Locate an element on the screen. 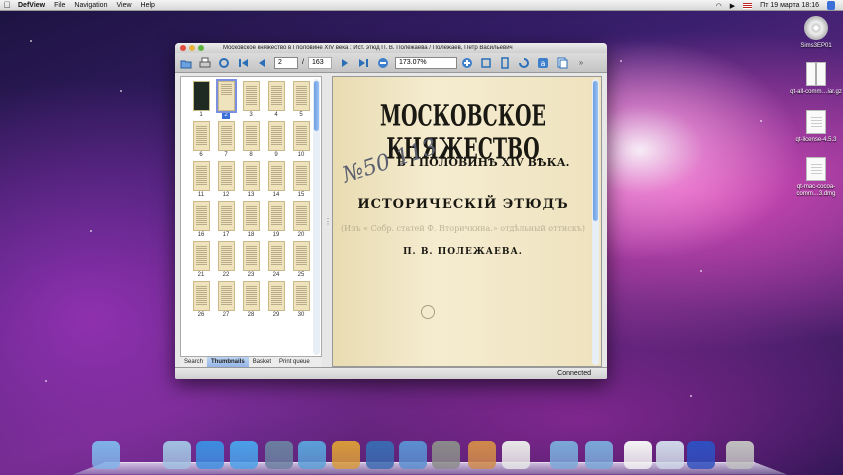 This screenshot has height=475, width=843. instruments-icon is located at coordinates (380, 455).